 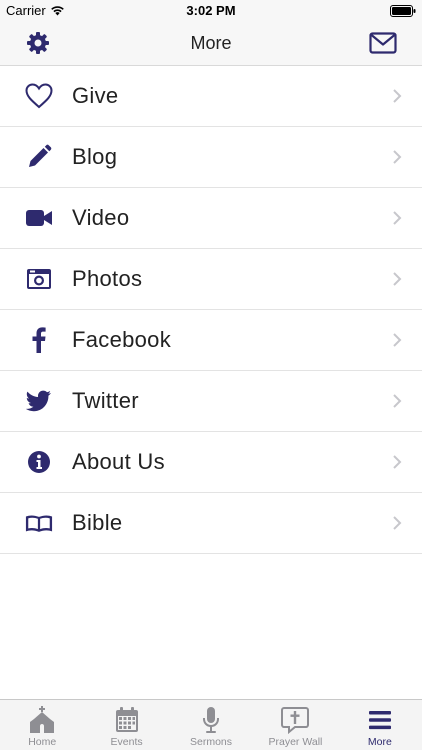 I want to click on menu-item-blog: Blog, so click(x=211, y=157).